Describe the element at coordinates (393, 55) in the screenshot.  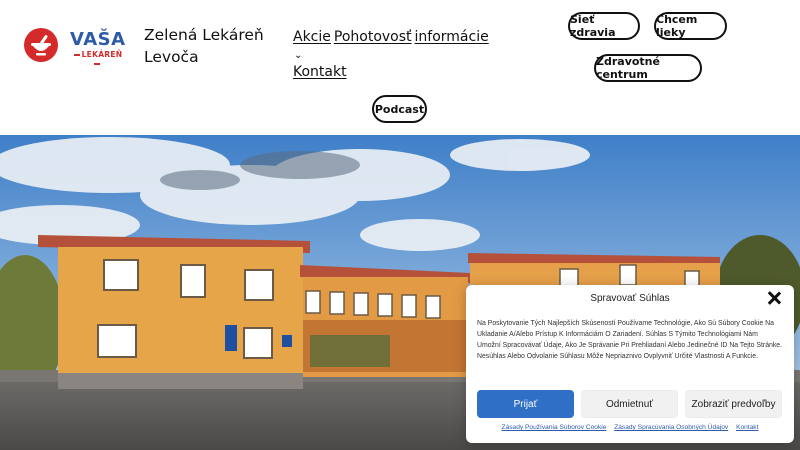
I see `main-navigation: Akcie Pohotovosť informácie ⌄ Kontakt` at that location.